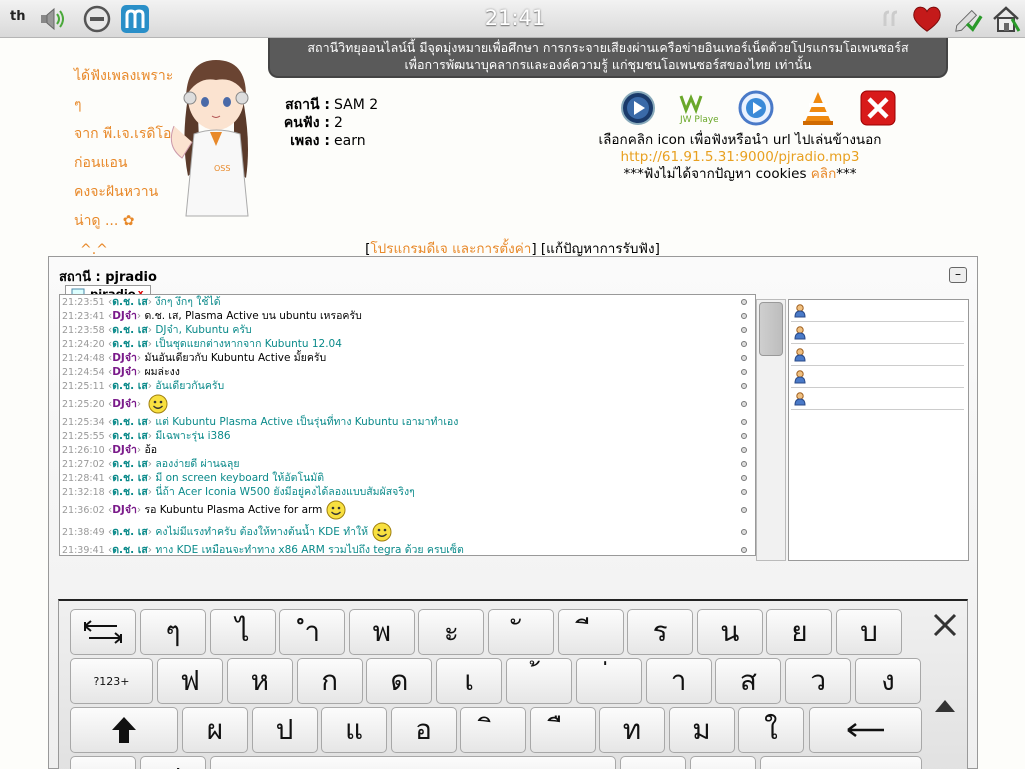 This screenshot has height=769, width=1025. Describe the element at coordinates (111, 681) in the screenshot. I see `symbols-key: ?123+` at that location.